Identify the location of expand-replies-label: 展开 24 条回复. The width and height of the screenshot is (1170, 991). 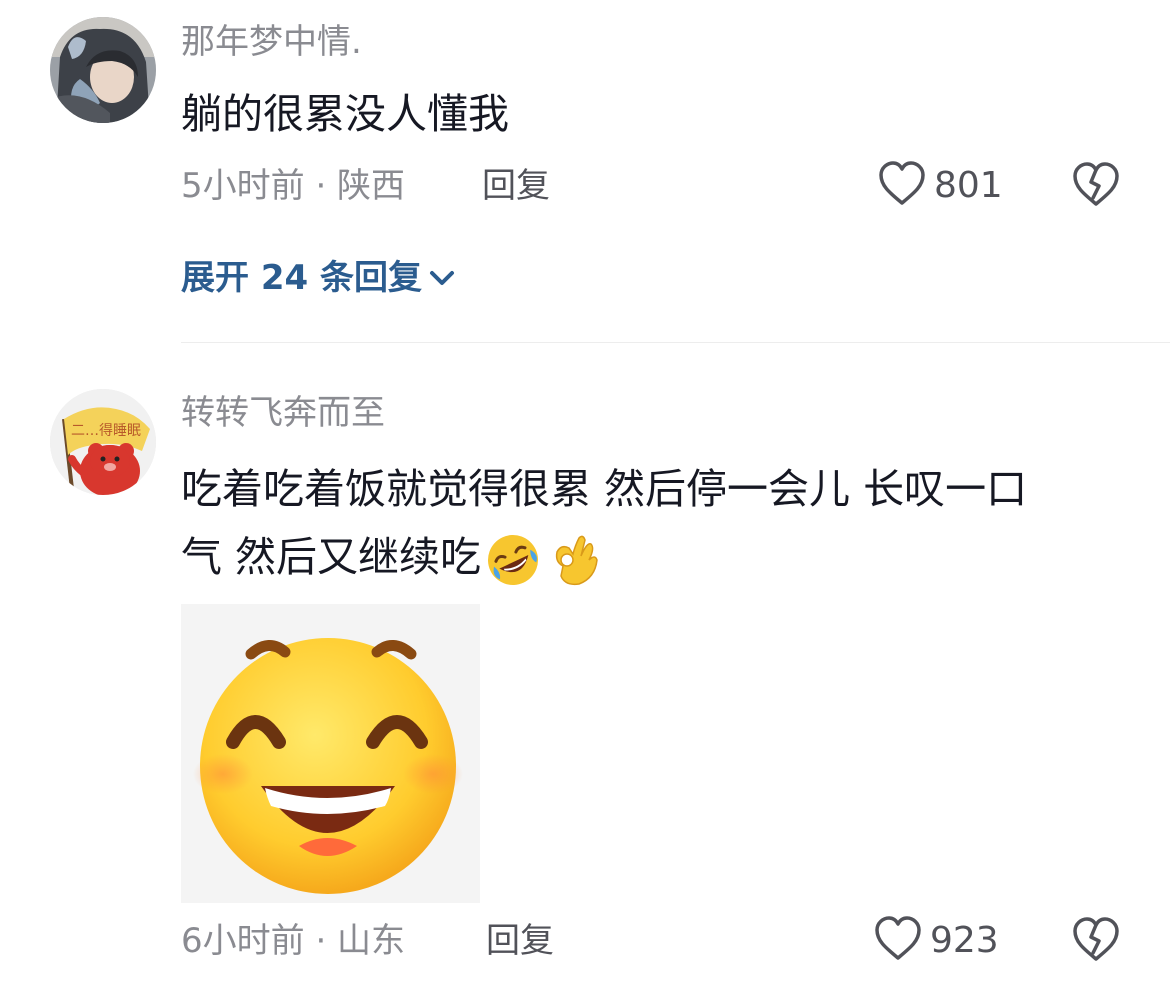
(301, 278).